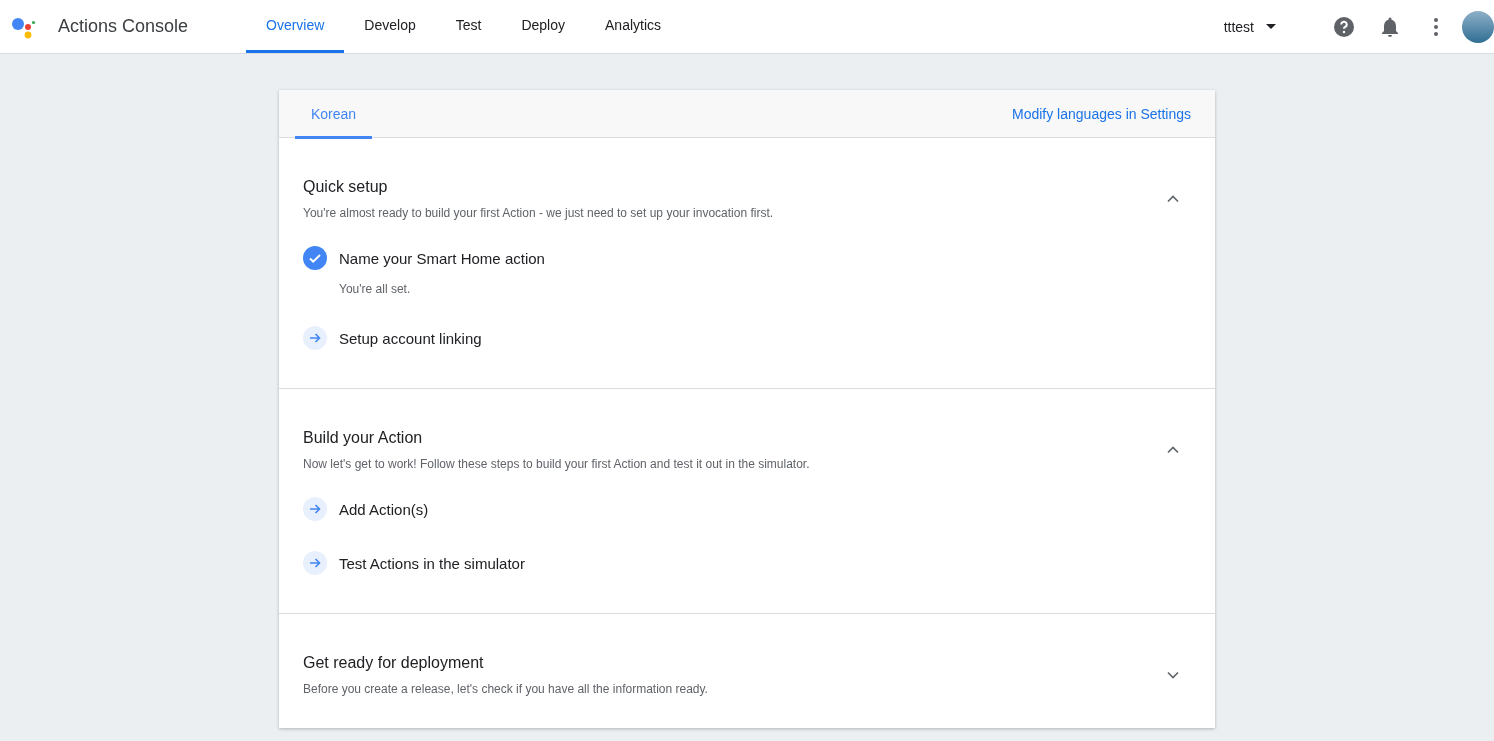 This screenshot has height=741, width=1494. What do you see at coordinates (442, 258) in the screenshot?
I see `step-link: Name your Smart Home action` at bounding box center [442, 258].